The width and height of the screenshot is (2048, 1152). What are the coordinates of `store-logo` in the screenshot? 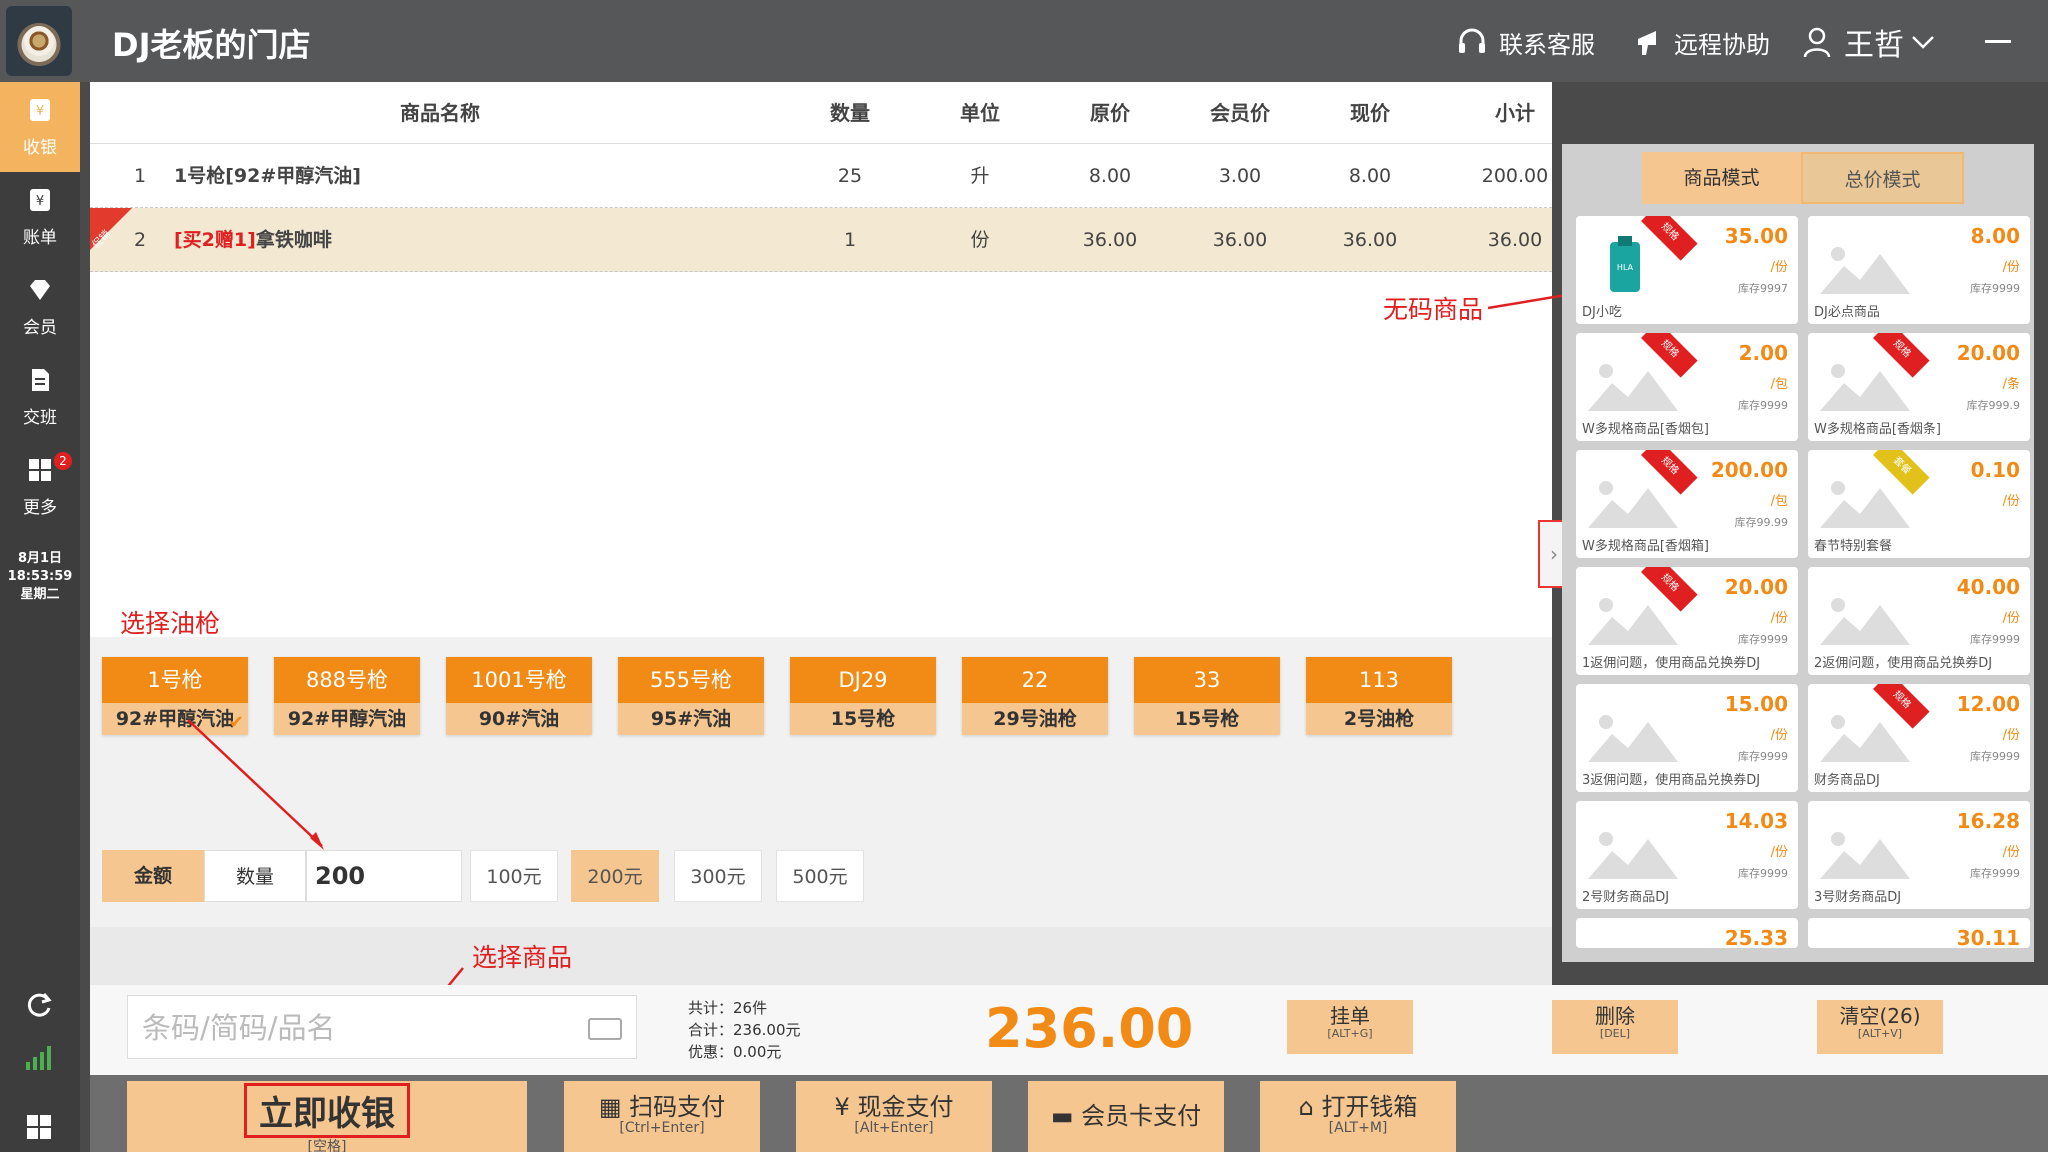 It's located at (39, 41).